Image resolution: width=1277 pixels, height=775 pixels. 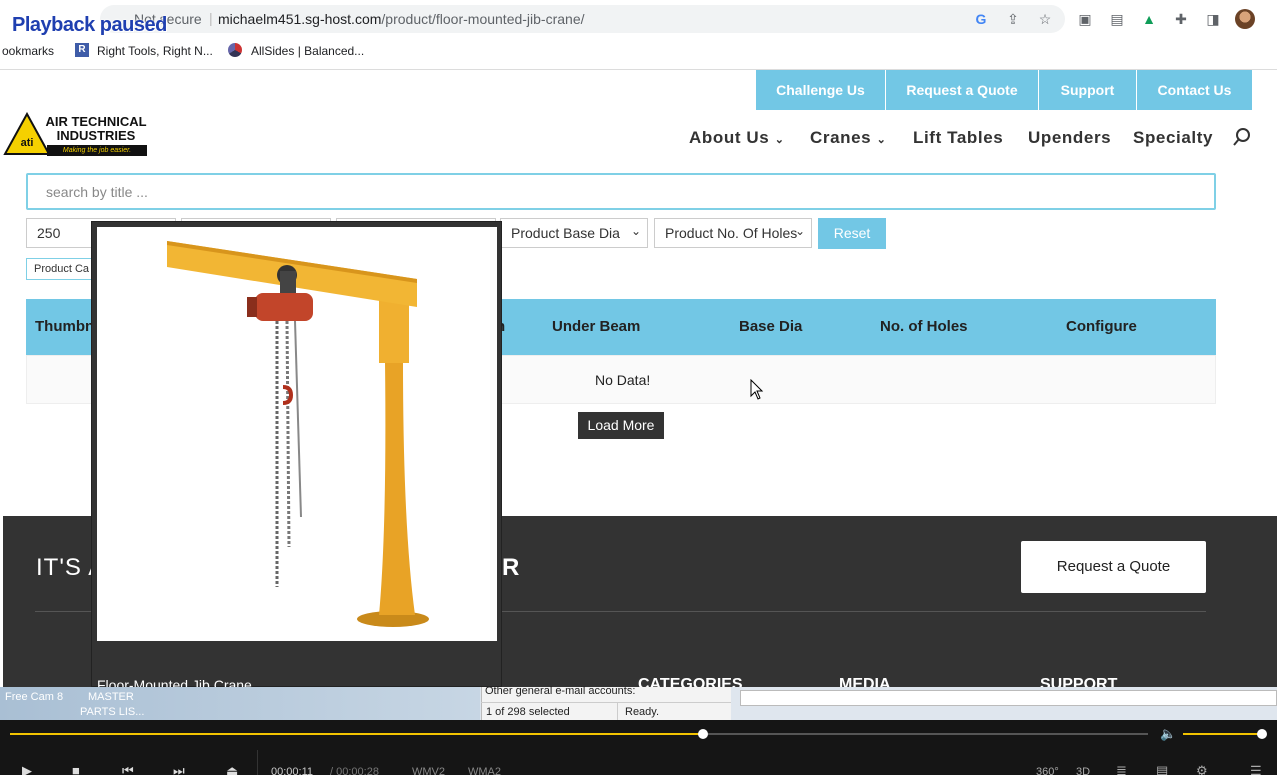 I want to click on next-icon: ⏭, so click(x=179, y=769).